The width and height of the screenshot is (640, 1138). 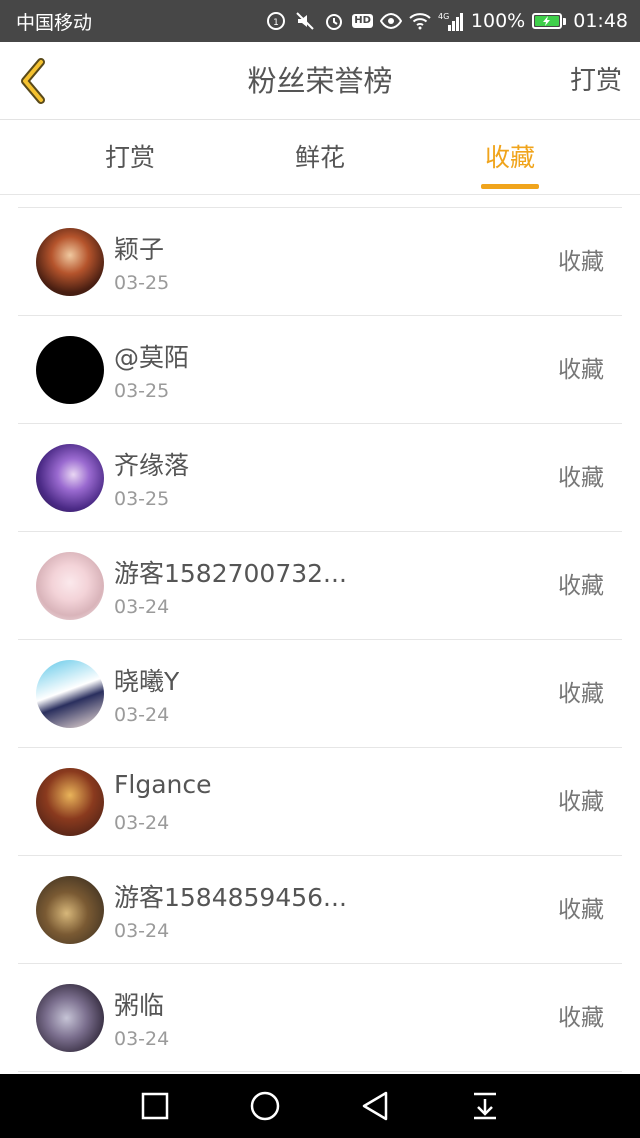 I want to click on user-name: 颖子, so click(x=139, y=249).